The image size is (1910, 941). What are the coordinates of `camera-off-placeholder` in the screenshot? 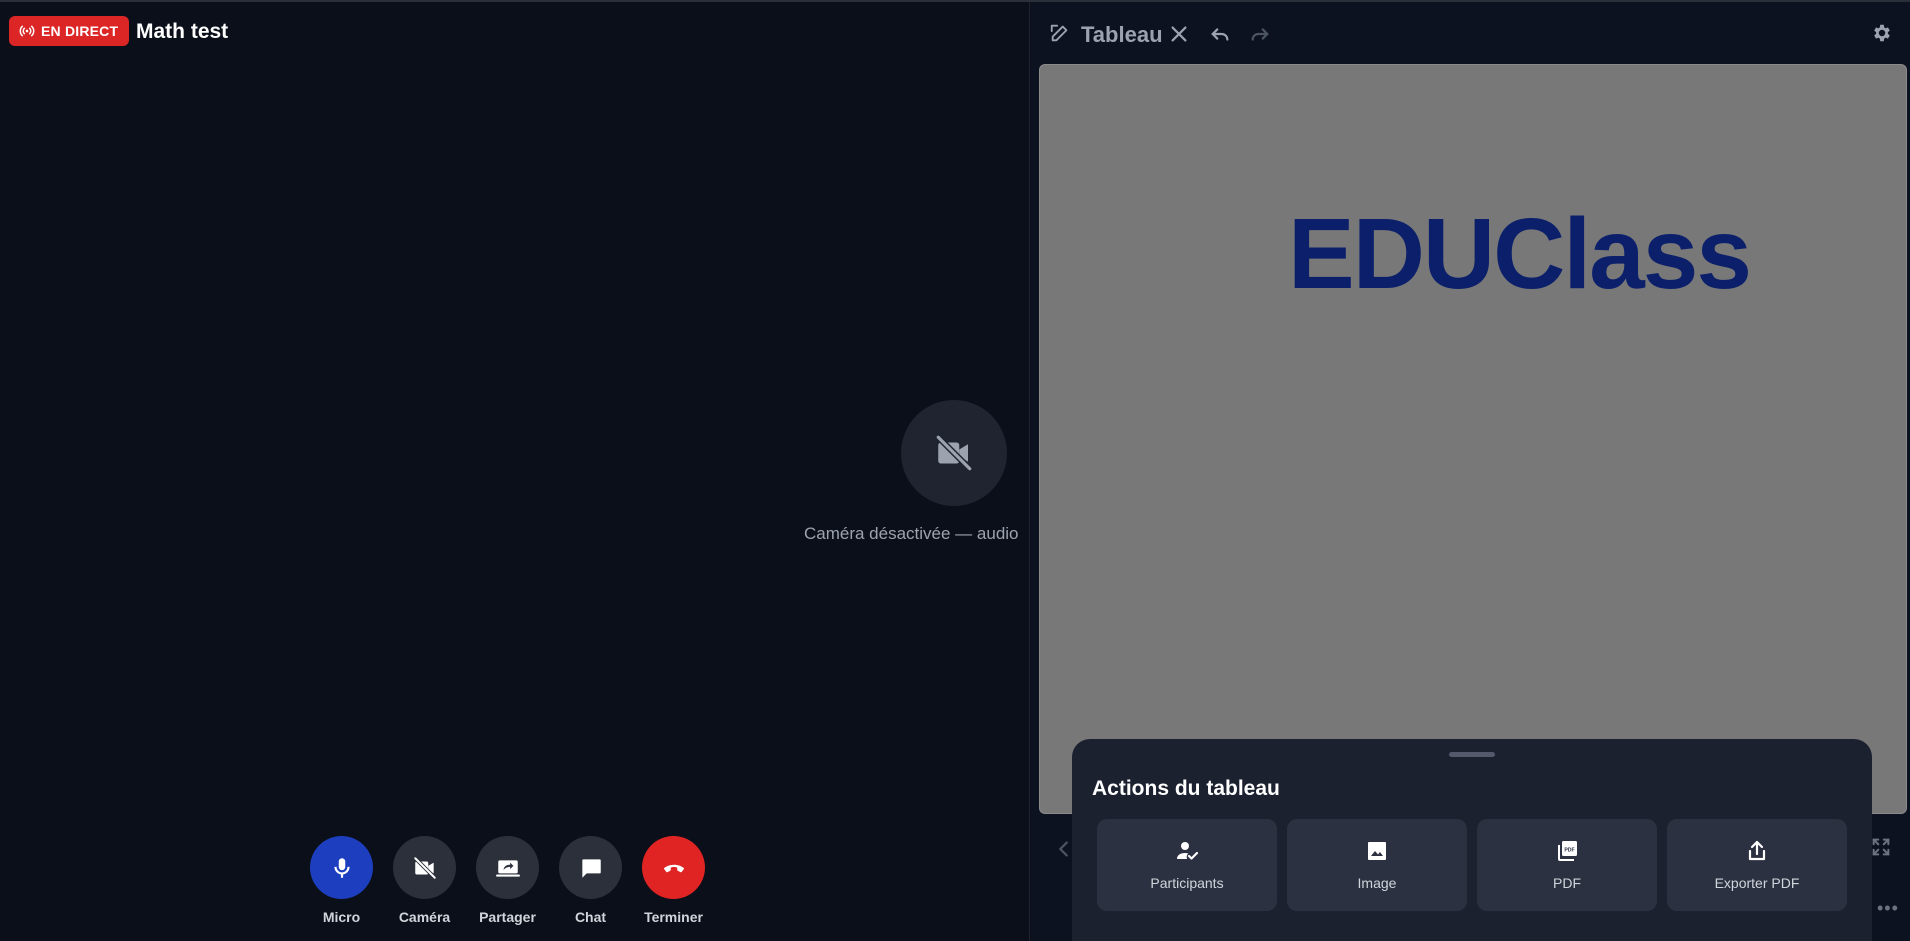 It's located at (954, 453).